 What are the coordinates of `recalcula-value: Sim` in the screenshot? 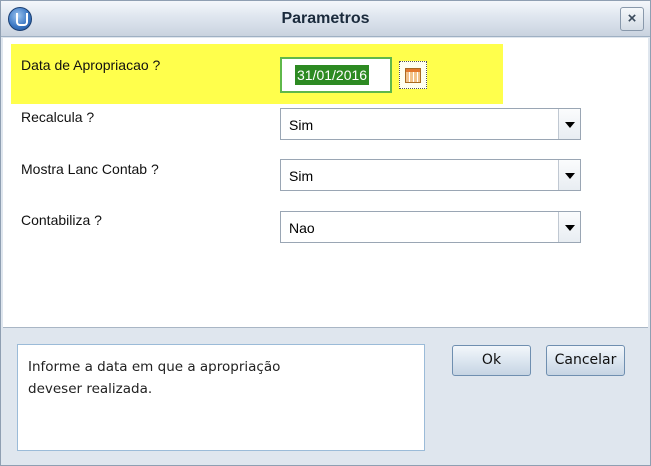 It's located at (301, 125).